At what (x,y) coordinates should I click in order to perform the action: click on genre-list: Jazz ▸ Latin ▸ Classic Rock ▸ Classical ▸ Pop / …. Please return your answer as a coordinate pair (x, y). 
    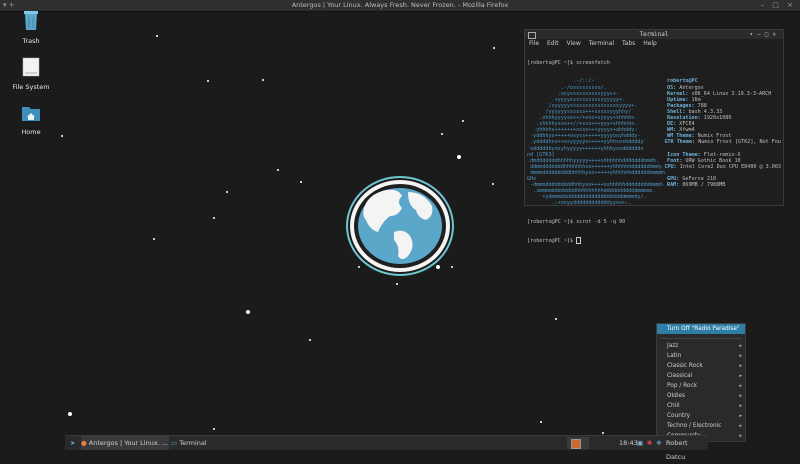
    Looking at the image, I should click on (701, 391).